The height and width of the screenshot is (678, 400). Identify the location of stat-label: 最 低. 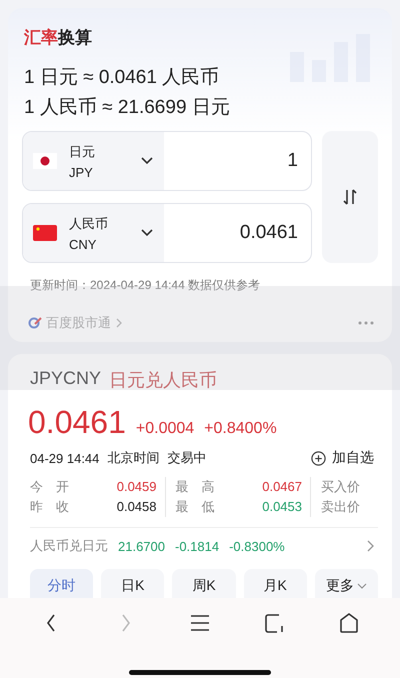
(195, 507).